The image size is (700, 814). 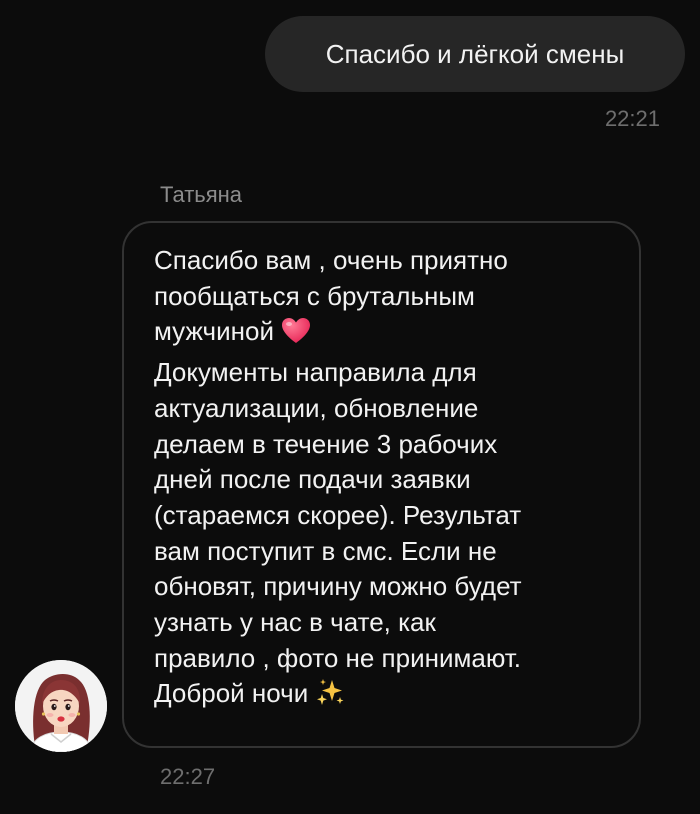 What do you see at coordinates (316, 407) in the screenshot?
I see `message-line: актуализации, обновление` at bounding box center [316, 407].